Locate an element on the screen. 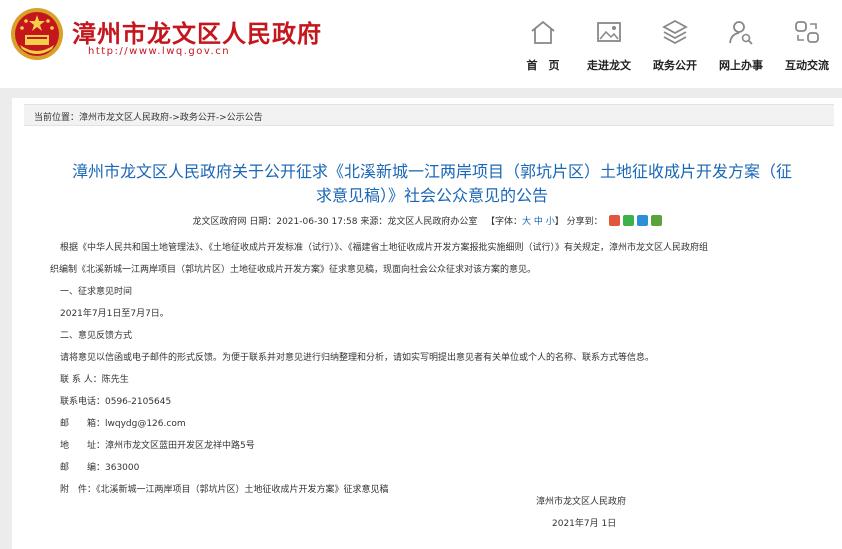 The image size is (842, 549). nav-about-longwen: 走进龙文 is located at coordinates (609, 45).